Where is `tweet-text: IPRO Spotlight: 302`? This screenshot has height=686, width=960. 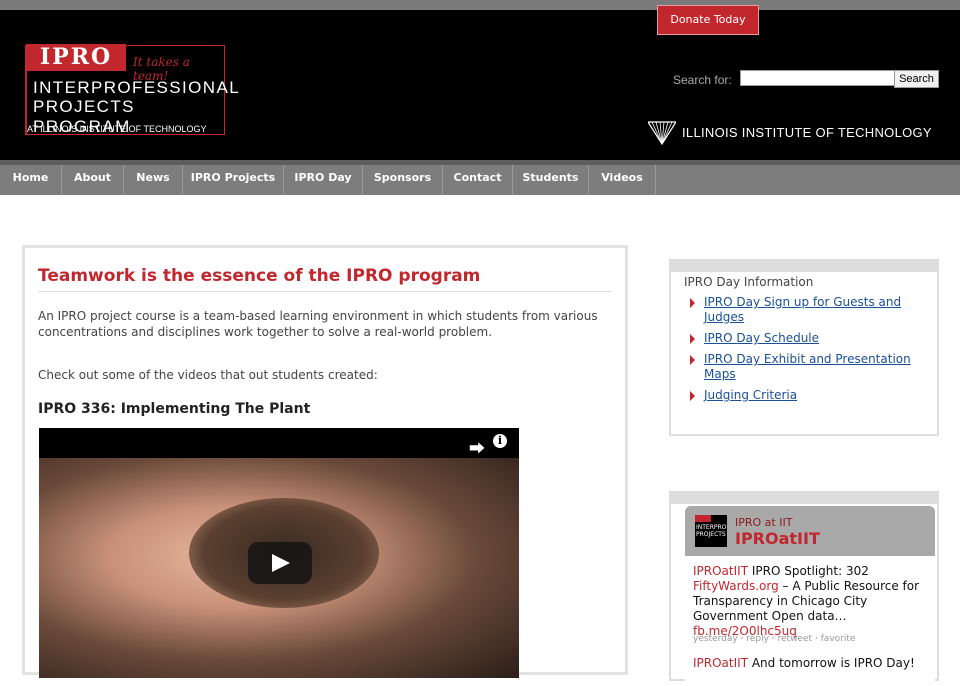
tweet-text: IPRO Spotlight: 302 is located at coordinates (808, 571).